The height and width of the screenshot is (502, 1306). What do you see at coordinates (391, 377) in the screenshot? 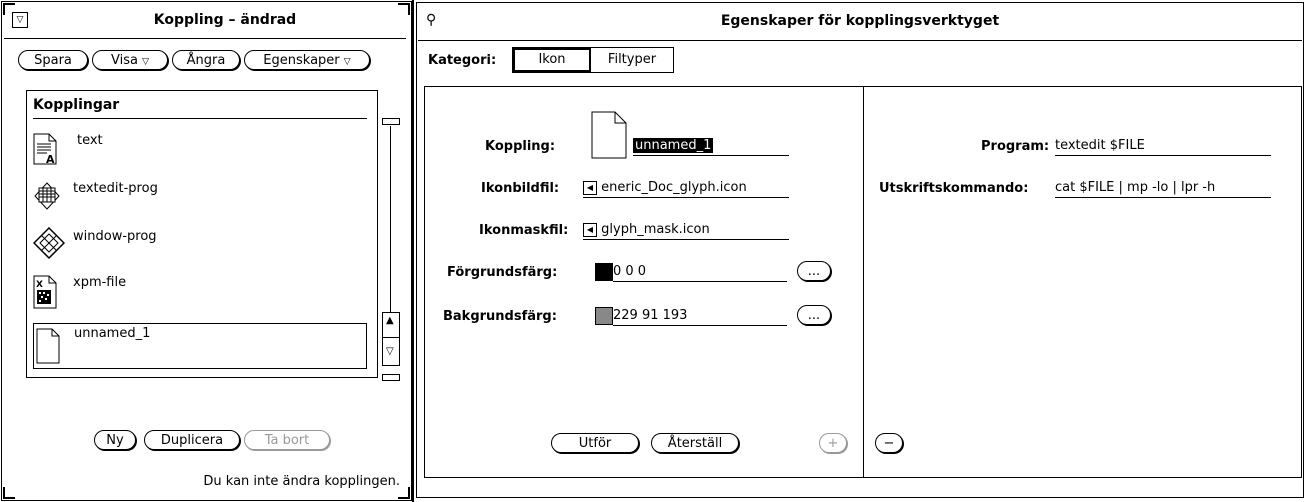
I see `scrollbar-bottom-cap` at bounding box center [391, 377].